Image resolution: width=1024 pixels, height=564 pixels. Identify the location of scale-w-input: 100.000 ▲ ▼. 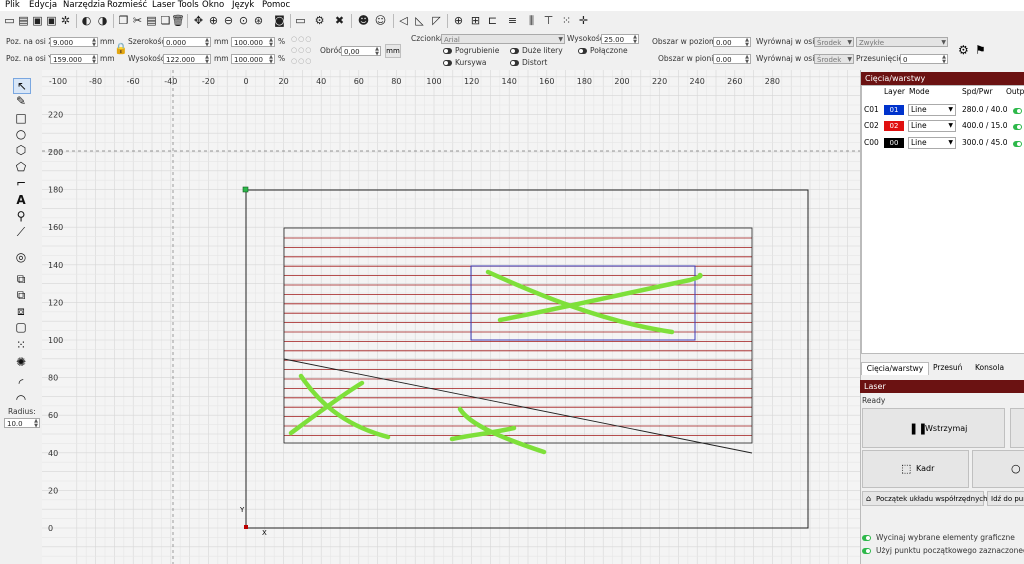
(253, 42).